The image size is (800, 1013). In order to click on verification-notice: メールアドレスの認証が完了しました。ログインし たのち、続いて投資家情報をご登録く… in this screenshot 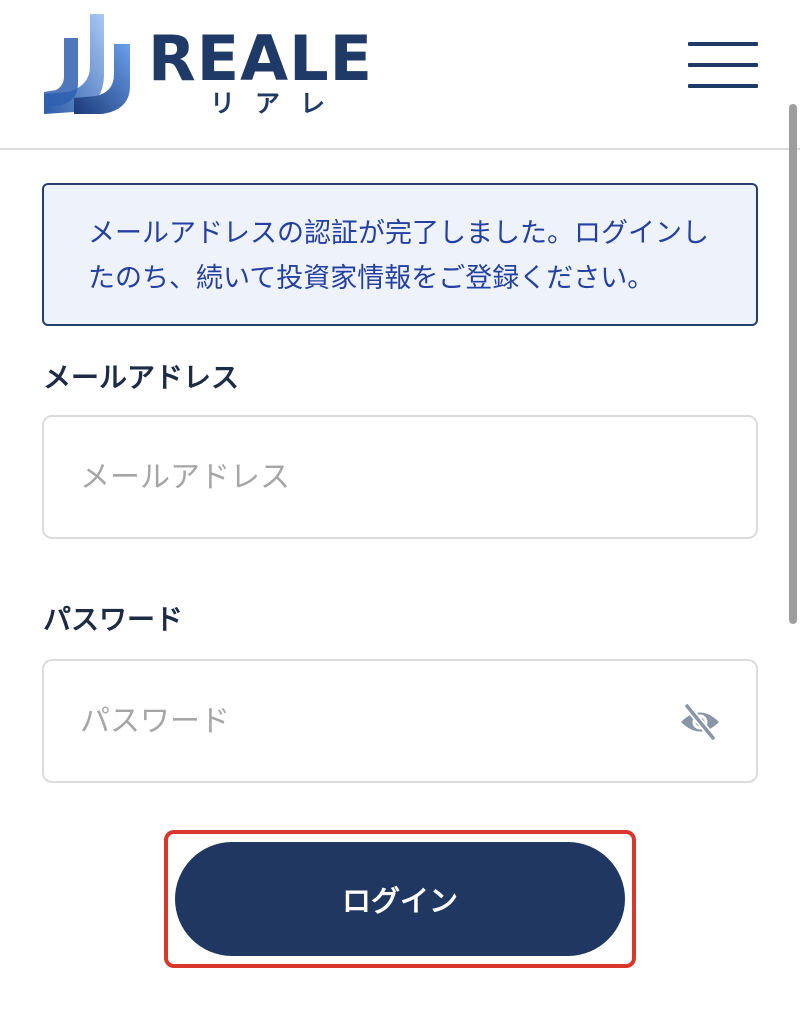, I will do `click(400, 254)`.